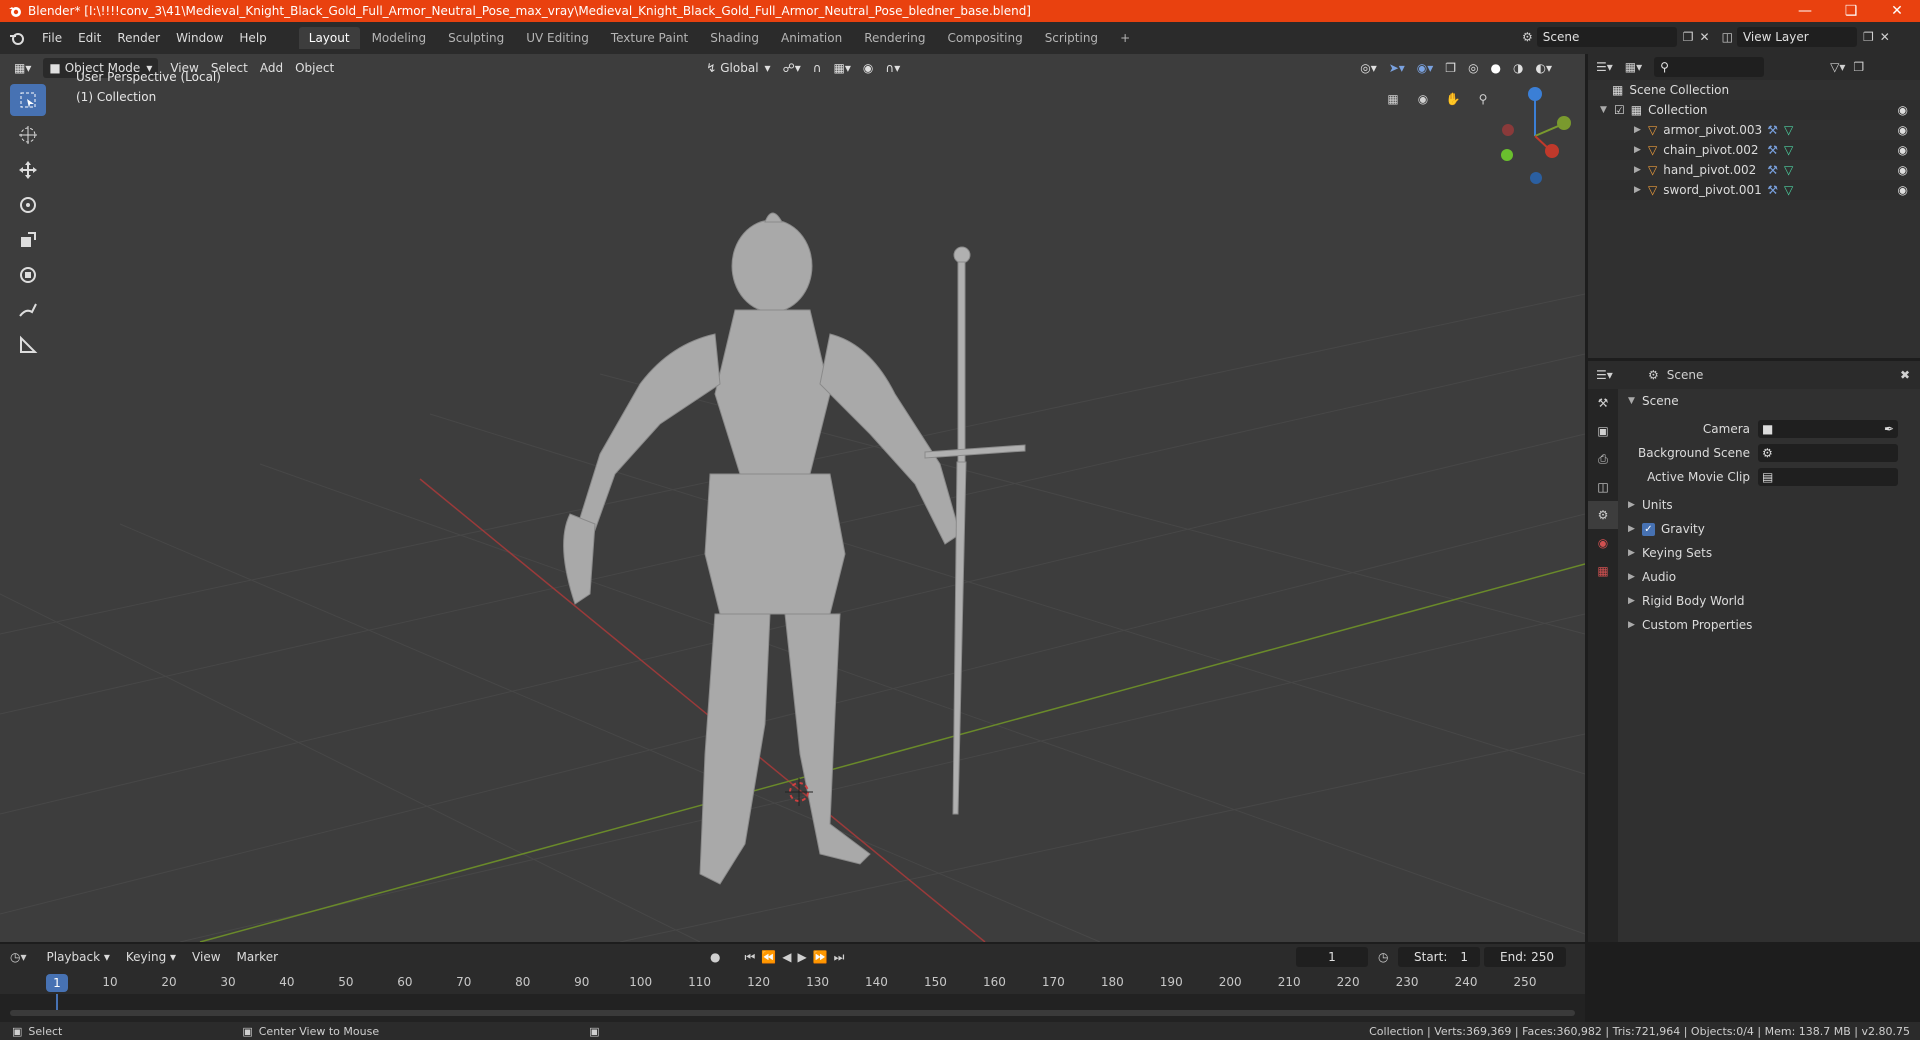 The image size is (1920, 1040). Describe the element at coordinates (476, 38) in the screenshot. I see `tab-sculpting: Sculpting` at that location.